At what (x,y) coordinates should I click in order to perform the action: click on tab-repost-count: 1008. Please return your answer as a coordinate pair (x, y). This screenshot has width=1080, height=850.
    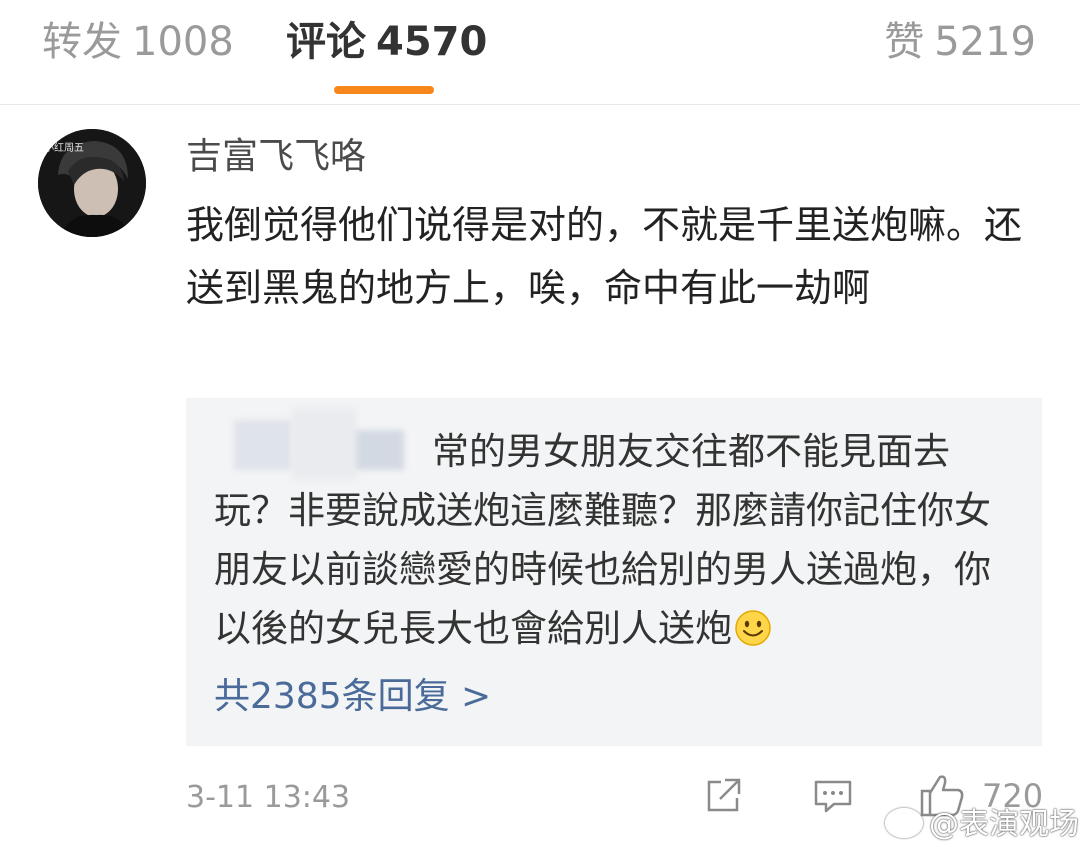
    Looking at the image, I should click on (183, 42).